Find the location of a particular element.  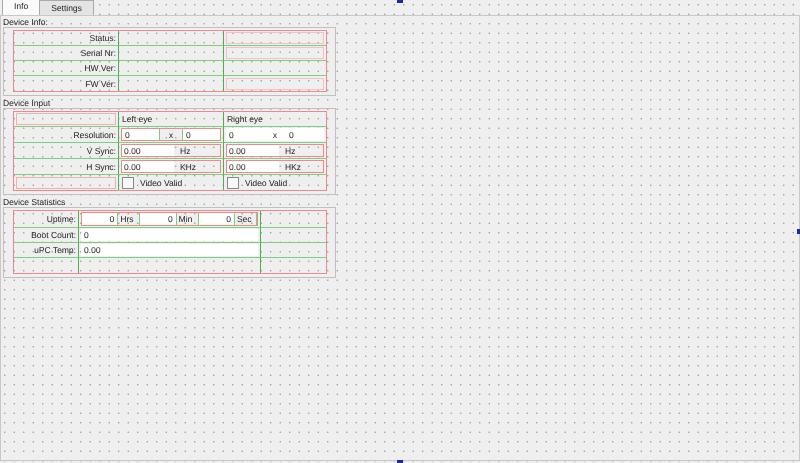

group-title: Device Input is located at coordinates (26, 103).